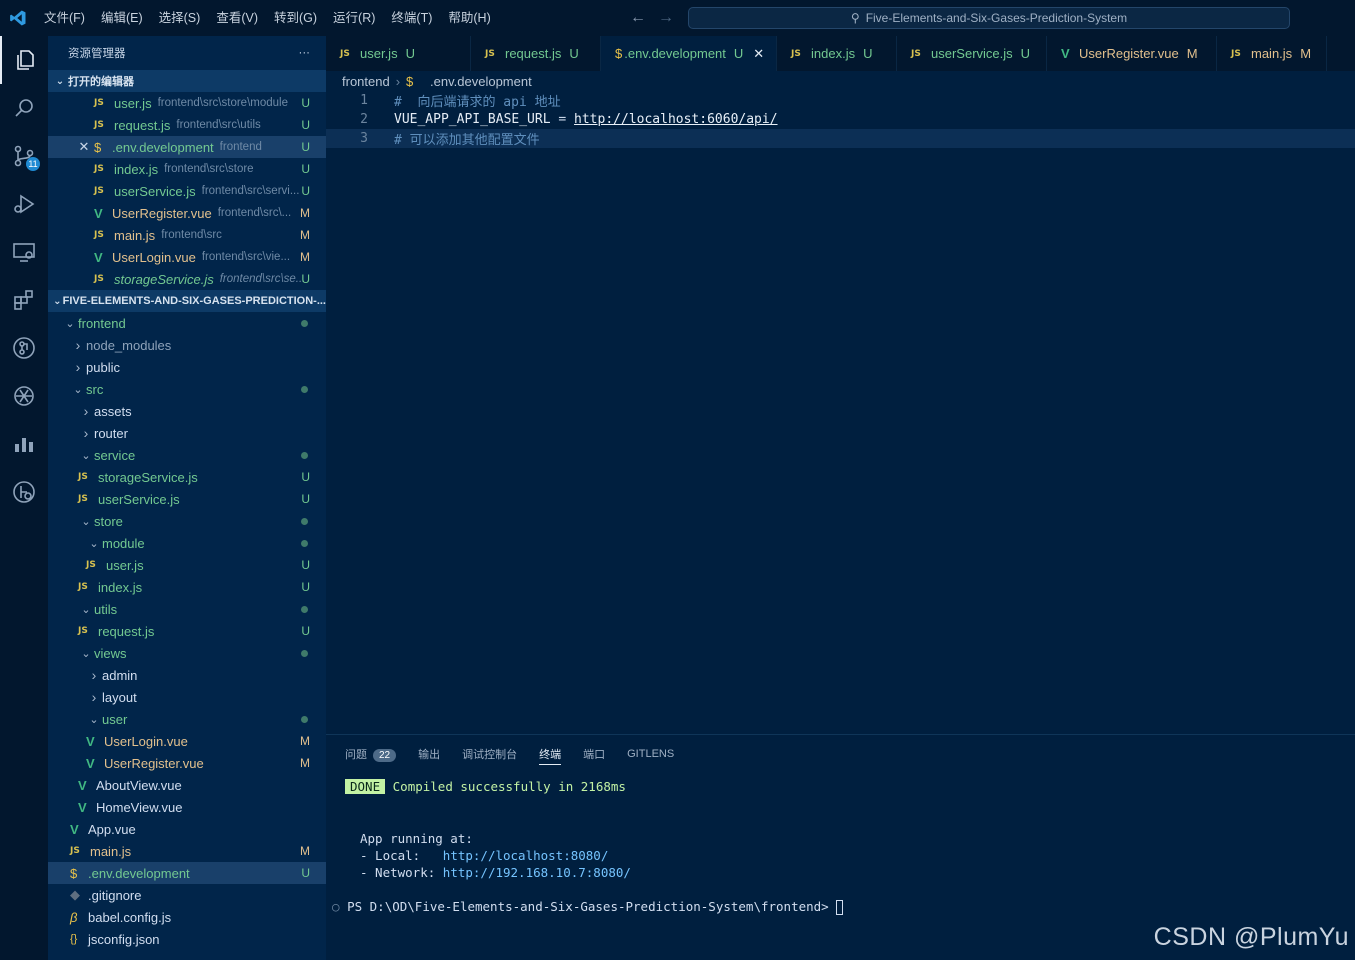 The width and height of the screenshot is (1355, 960). What do you see at coordinates (469, 18) in the screenshot?
I see `menu-item: 帮助(H)` at bounding box center [469, 18].